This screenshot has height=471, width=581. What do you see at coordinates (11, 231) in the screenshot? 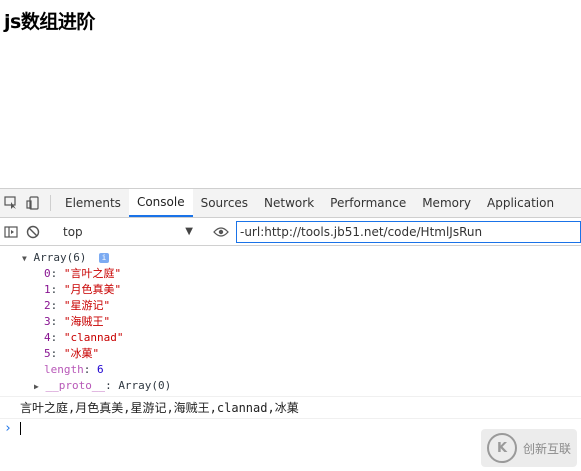
I see `console-sidebar-icon` at bounding box center [11, 231].